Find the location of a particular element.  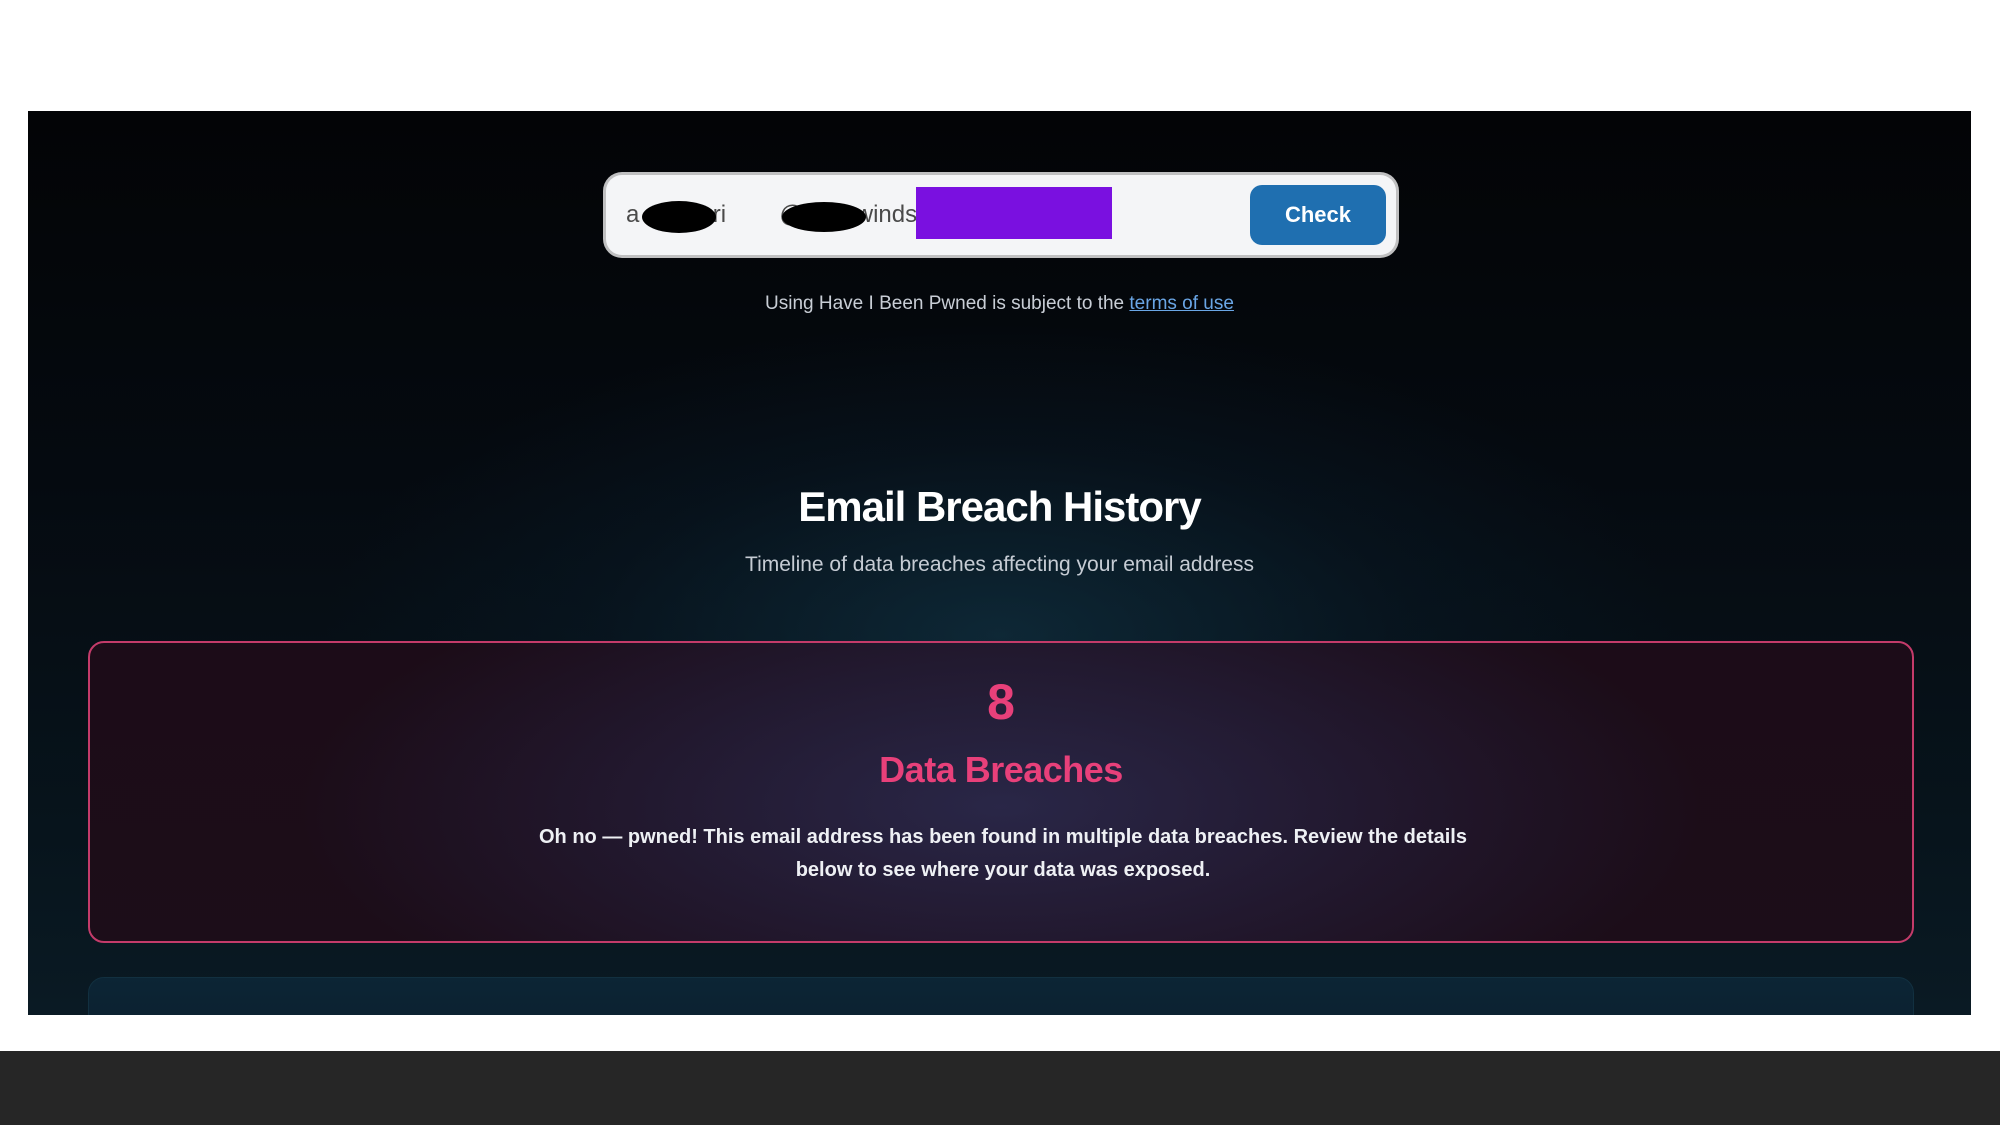

domain-highlight is located at coordinates (1014, 213).